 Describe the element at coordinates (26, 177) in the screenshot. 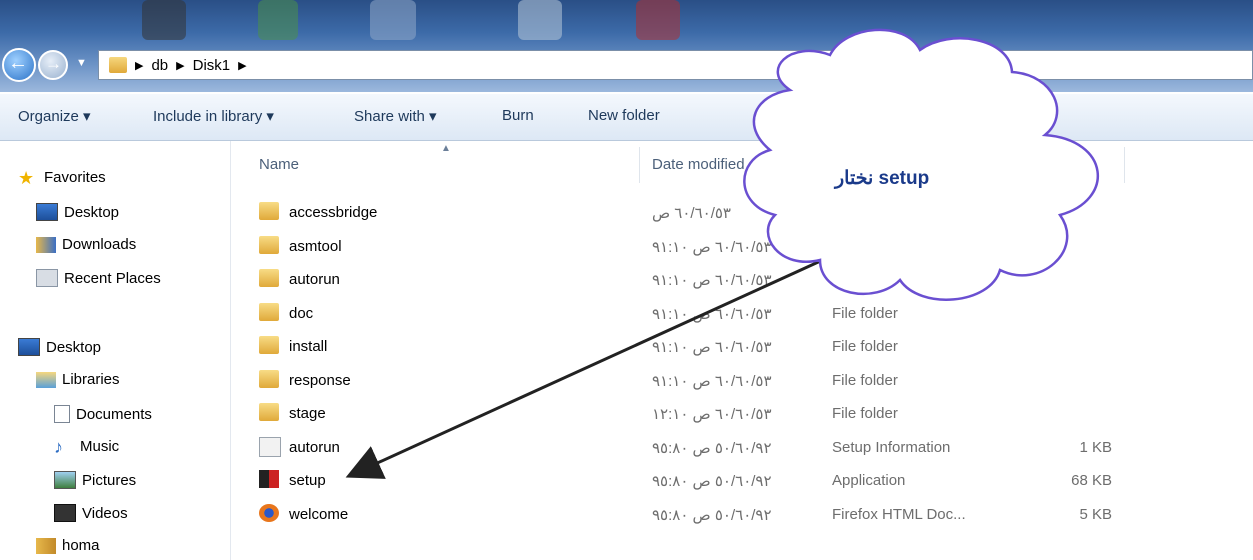

I see `star-icon: ★` at that location.